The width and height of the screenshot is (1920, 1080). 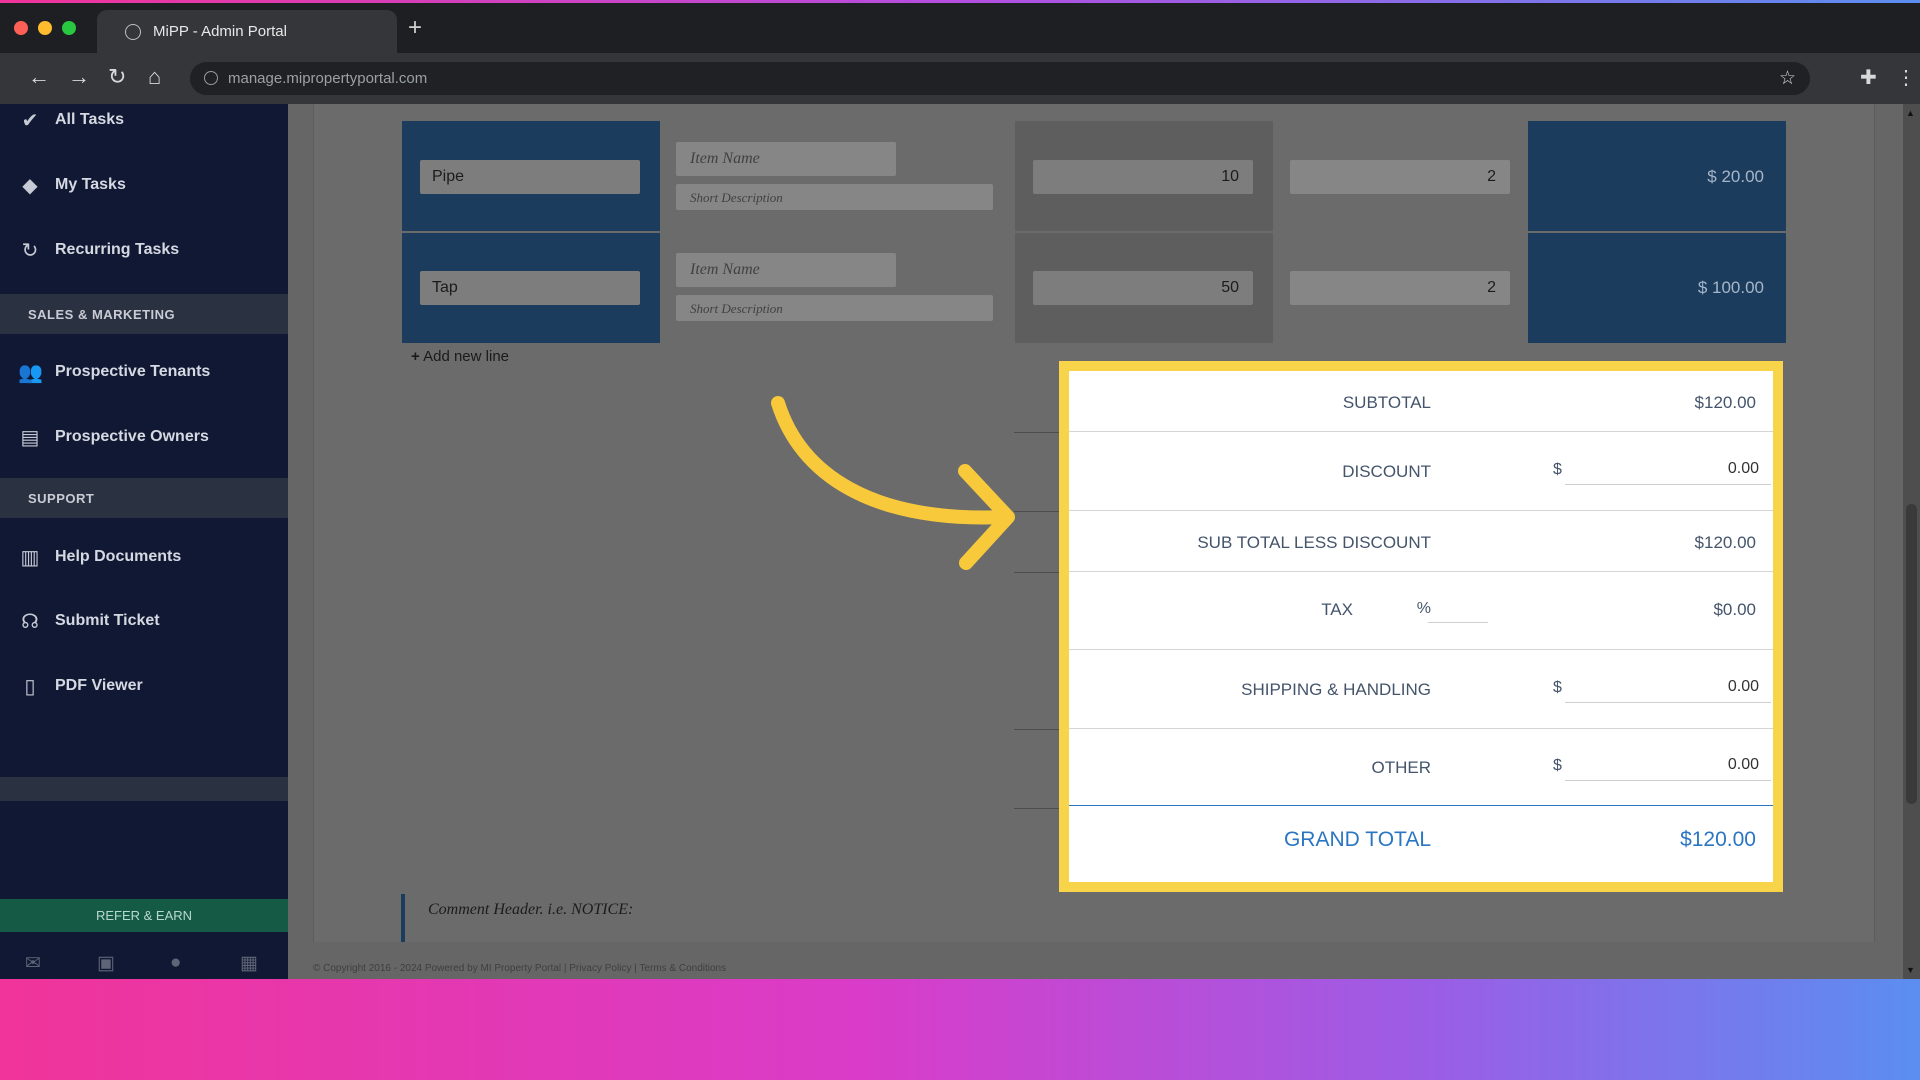 What do you see at coordinates (30, 121) in the screenshot?
I see `check-icon: ✔` at bounding box center [30, 121].